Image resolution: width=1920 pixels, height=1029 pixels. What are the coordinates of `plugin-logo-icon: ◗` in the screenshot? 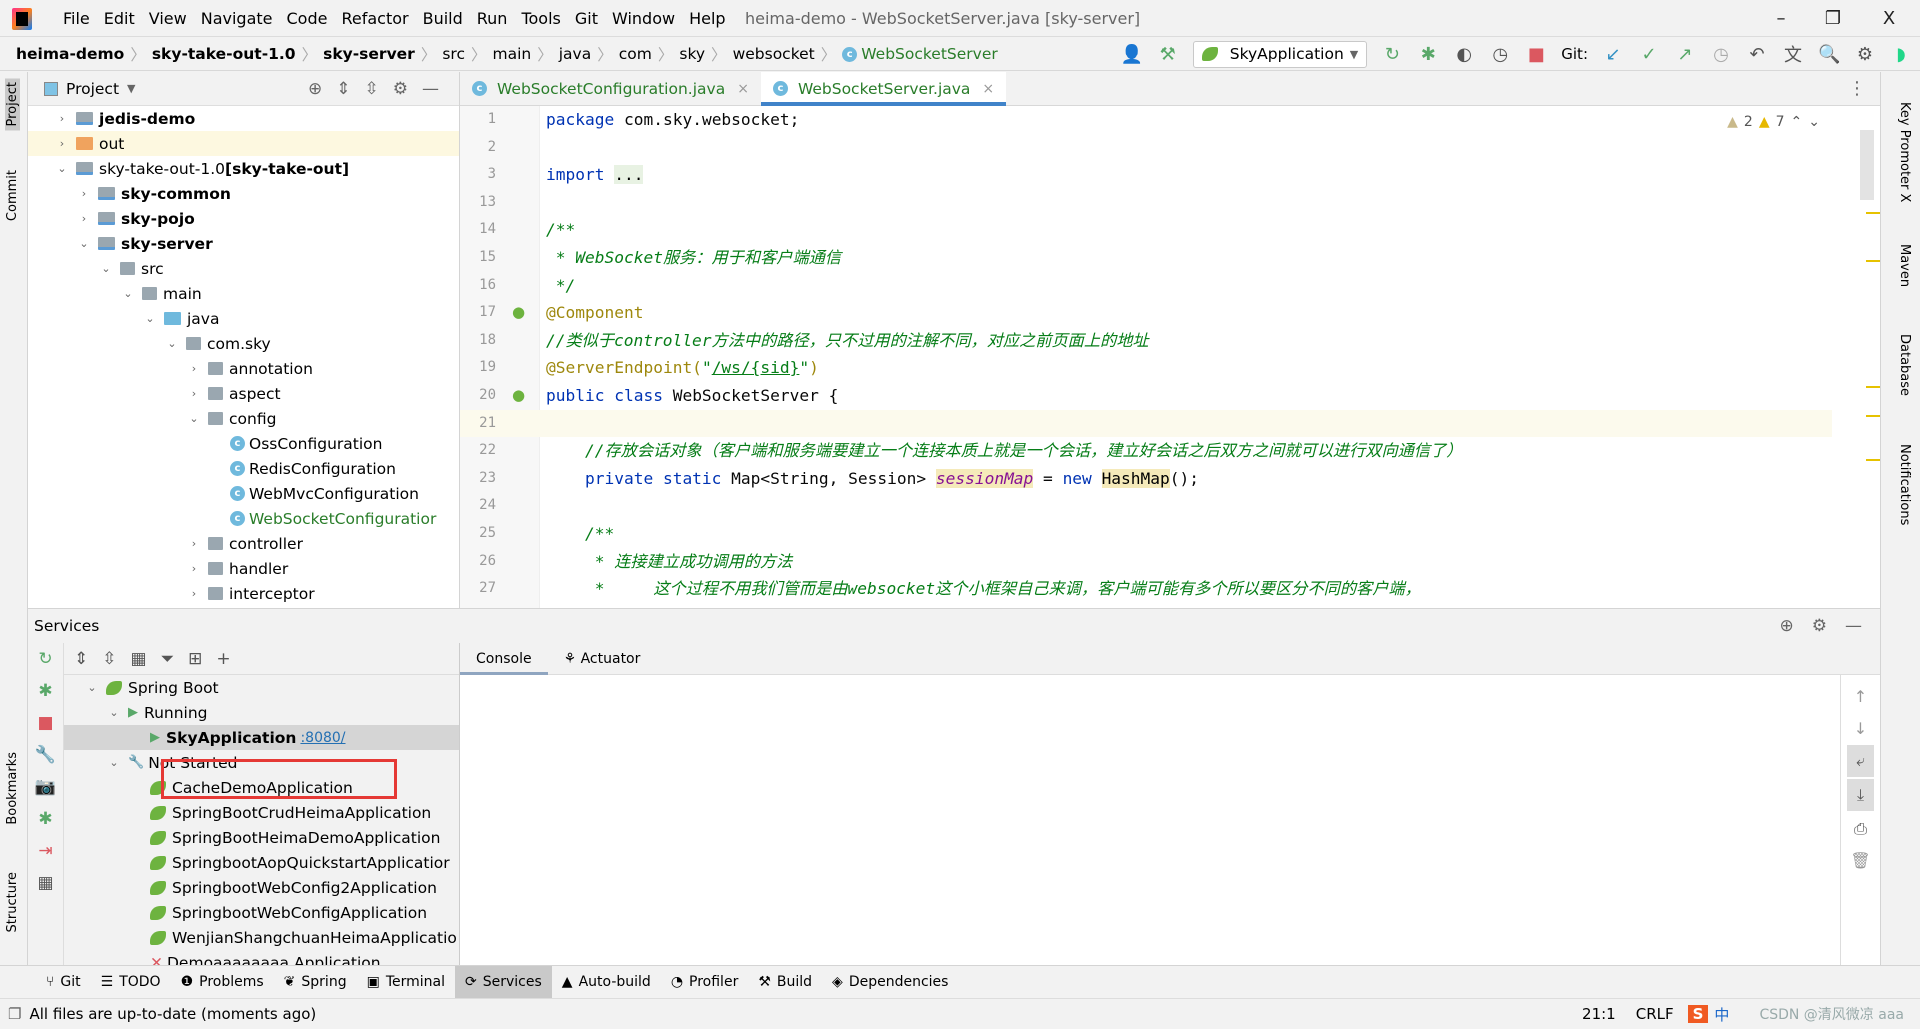 It's located at (1901, 54).